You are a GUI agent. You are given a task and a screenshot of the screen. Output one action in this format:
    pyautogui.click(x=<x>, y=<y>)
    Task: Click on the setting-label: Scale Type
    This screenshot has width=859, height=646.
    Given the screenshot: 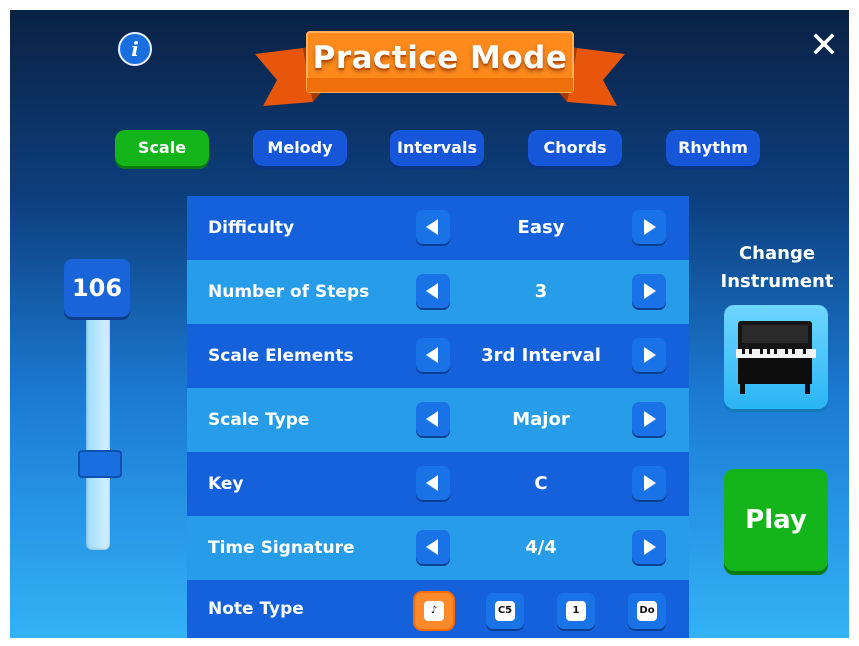 What is the action you would take?
    pyautogui.click(x=259, y=420)
    